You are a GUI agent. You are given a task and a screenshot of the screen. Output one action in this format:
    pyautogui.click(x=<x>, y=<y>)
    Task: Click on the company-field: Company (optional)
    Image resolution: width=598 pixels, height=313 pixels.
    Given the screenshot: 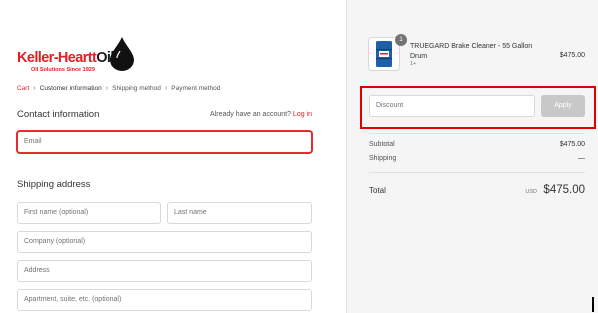 What is the action you would take?
    pyautogui.click(x=164, y=242)
    